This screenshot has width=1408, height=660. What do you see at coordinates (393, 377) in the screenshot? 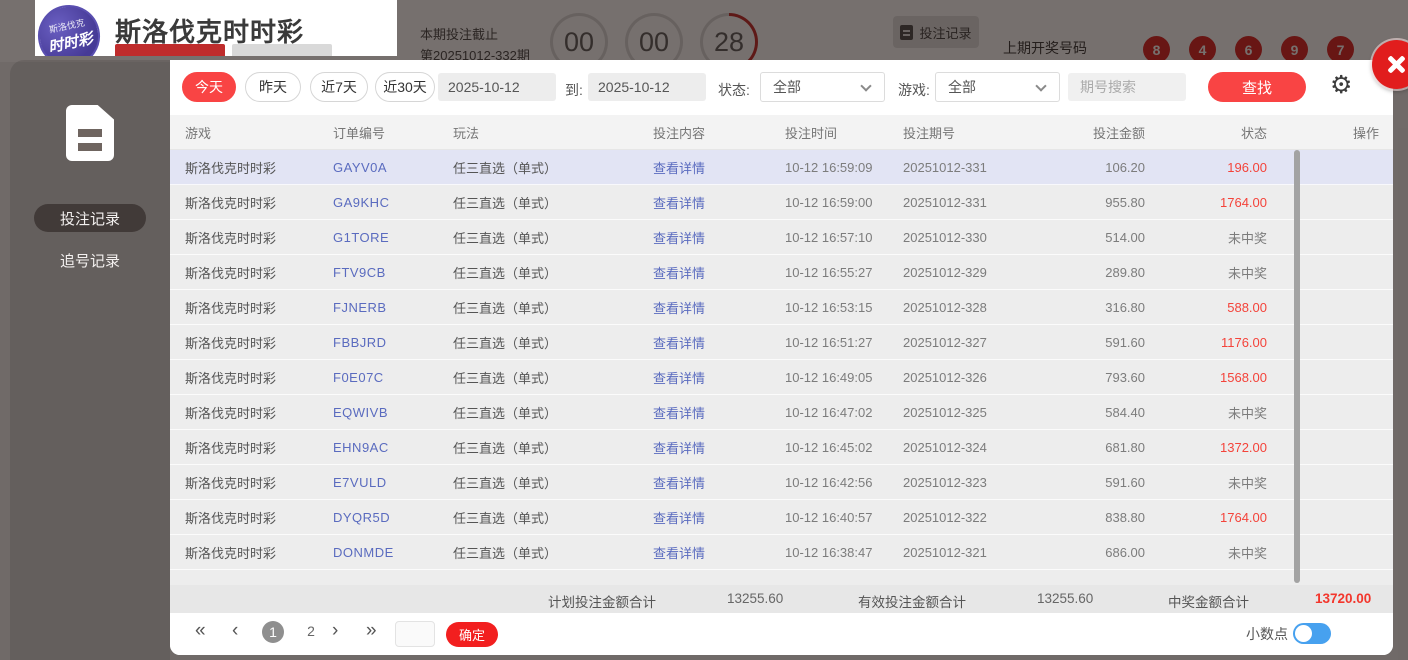
I see `cell-order-code: F0E07C` at bounding box center [393, 377].